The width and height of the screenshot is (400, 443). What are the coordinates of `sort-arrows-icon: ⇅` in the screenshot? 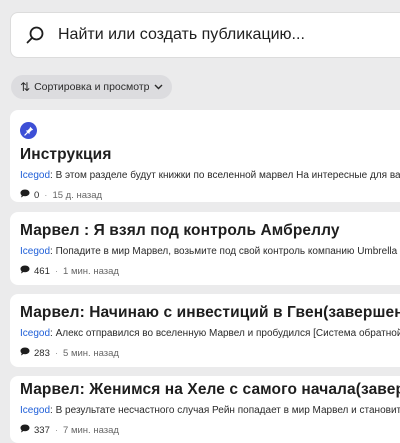 It's located at (25, 87).